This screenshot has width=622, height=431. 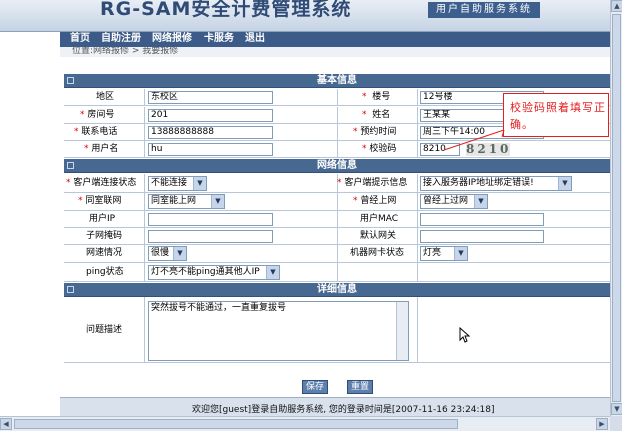 What do you see at coordinates (484, 10) in the screenshot?
I see `app-subtitle: 用户自助服务系统` at bounding box center [484, 10].